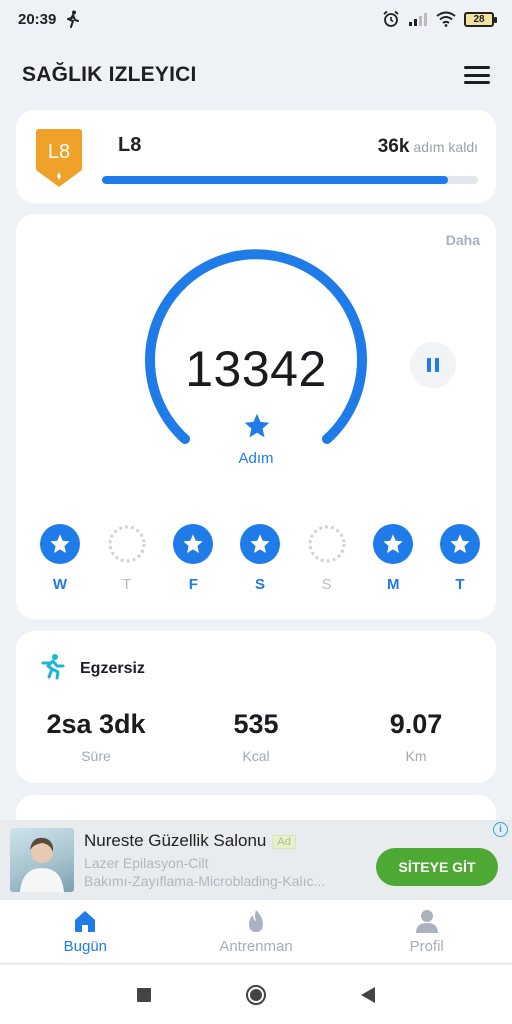  Describe the element at coordinates (275, 180) in the screenshot. I see `level-progress-fill` at that location.